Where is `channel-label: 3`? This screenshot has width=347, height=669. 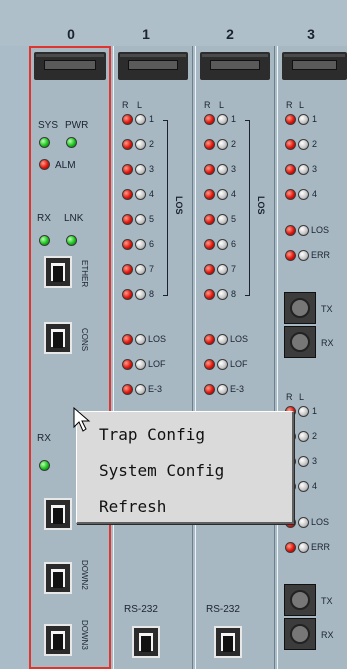 channel-label: 3 is located at coordinates (152, 169).